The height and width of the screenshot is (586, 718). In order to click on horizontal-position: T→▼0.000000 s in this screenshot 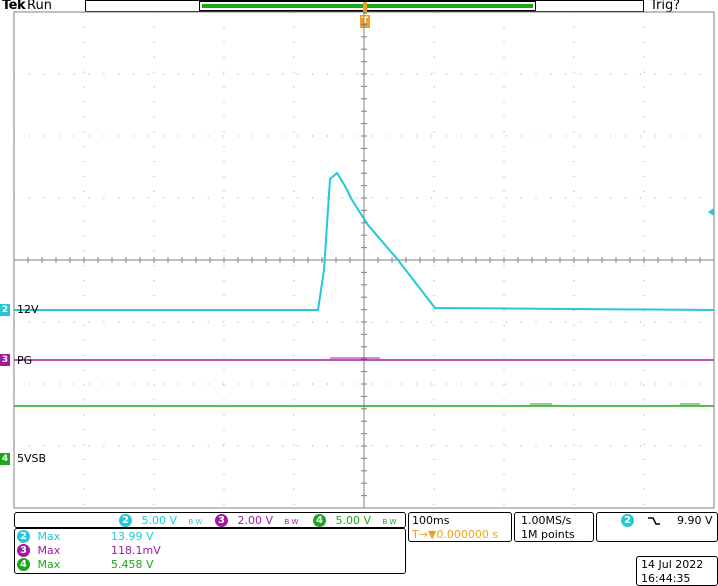, I will do `click(455, 534)`.